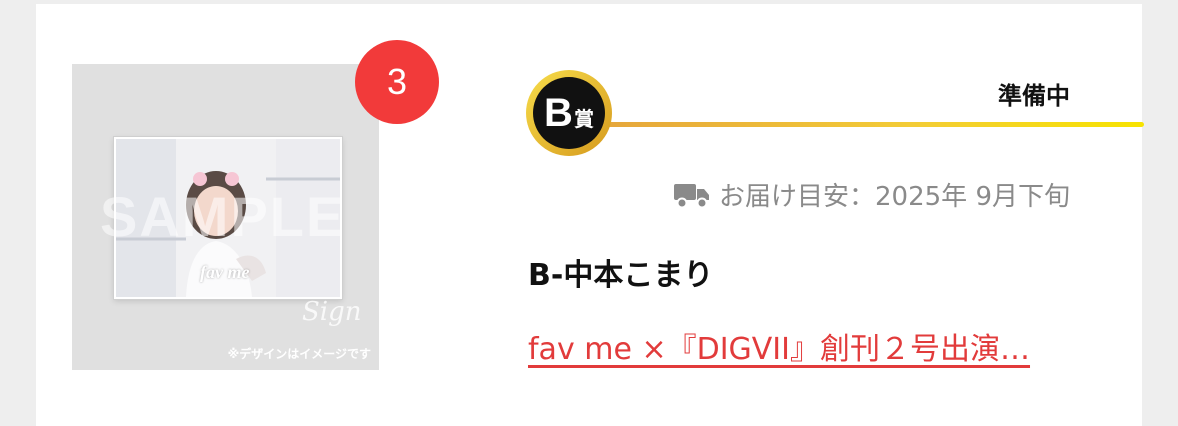  I want to click on prize-b-badge: B 賞, so click(569, 113).